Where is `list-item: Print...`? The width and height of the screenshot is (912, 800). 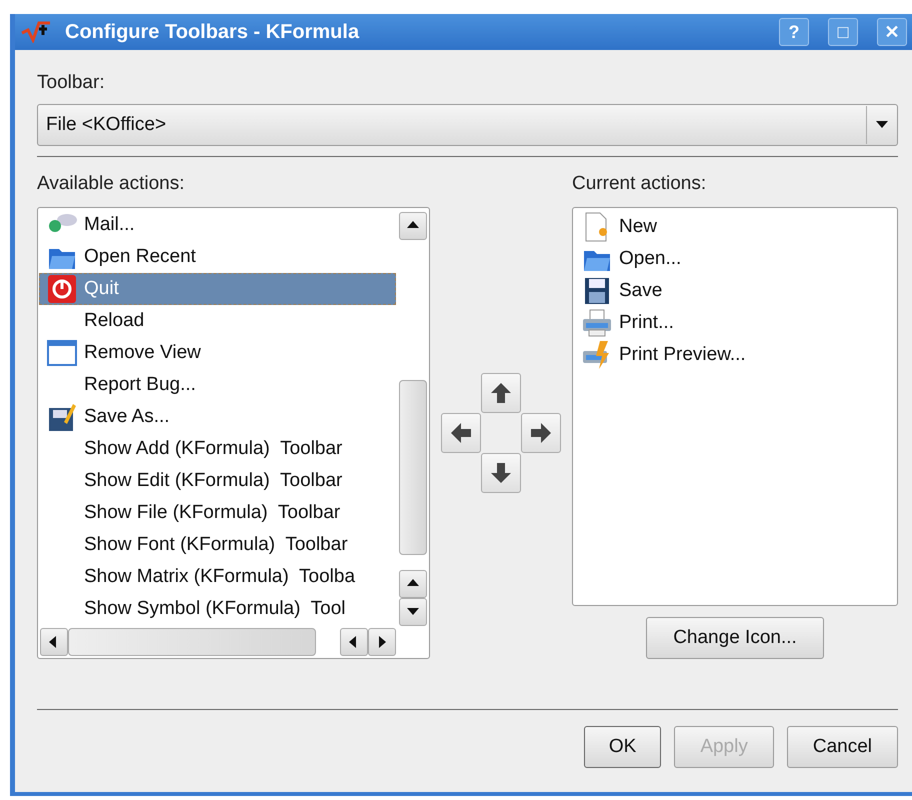 list-item: Print... is located at coordinates (735, 323).